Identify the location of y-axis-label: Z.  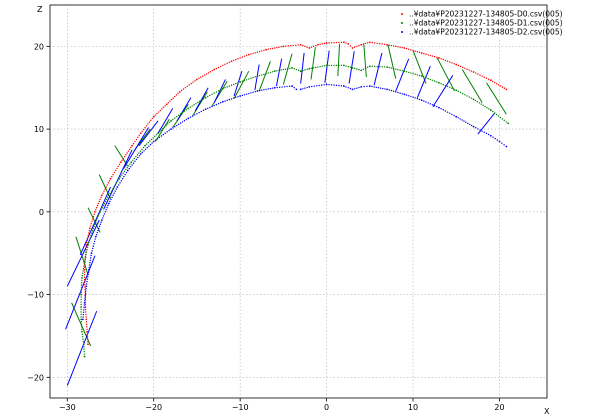
(40, 9).